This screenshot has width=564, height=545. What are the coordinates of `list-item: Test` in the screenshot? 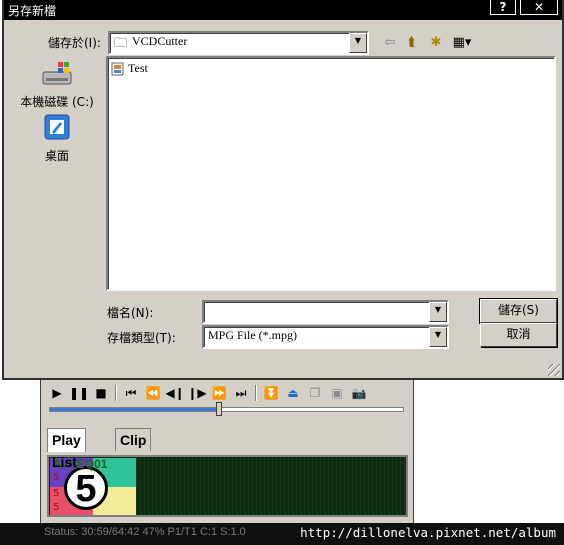 It's located at (129, 68).